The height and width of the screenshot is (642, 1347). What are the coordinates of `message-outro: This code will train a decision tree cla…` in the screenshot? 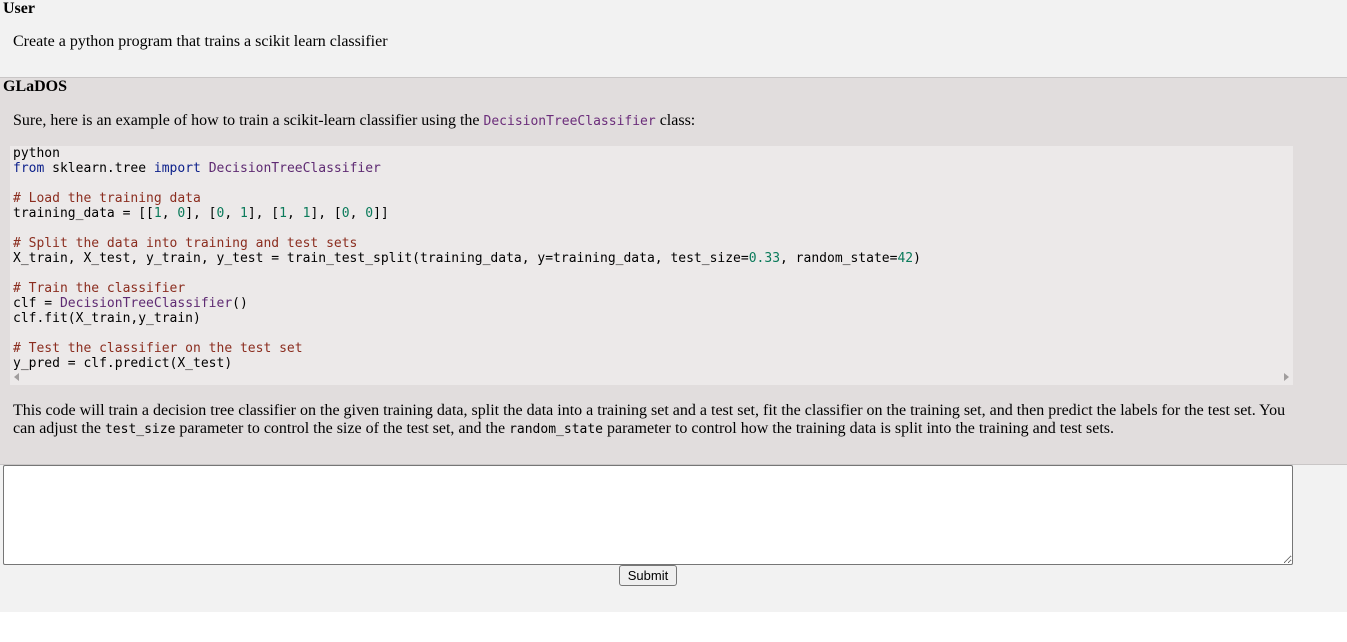 It's located at (653, 420).